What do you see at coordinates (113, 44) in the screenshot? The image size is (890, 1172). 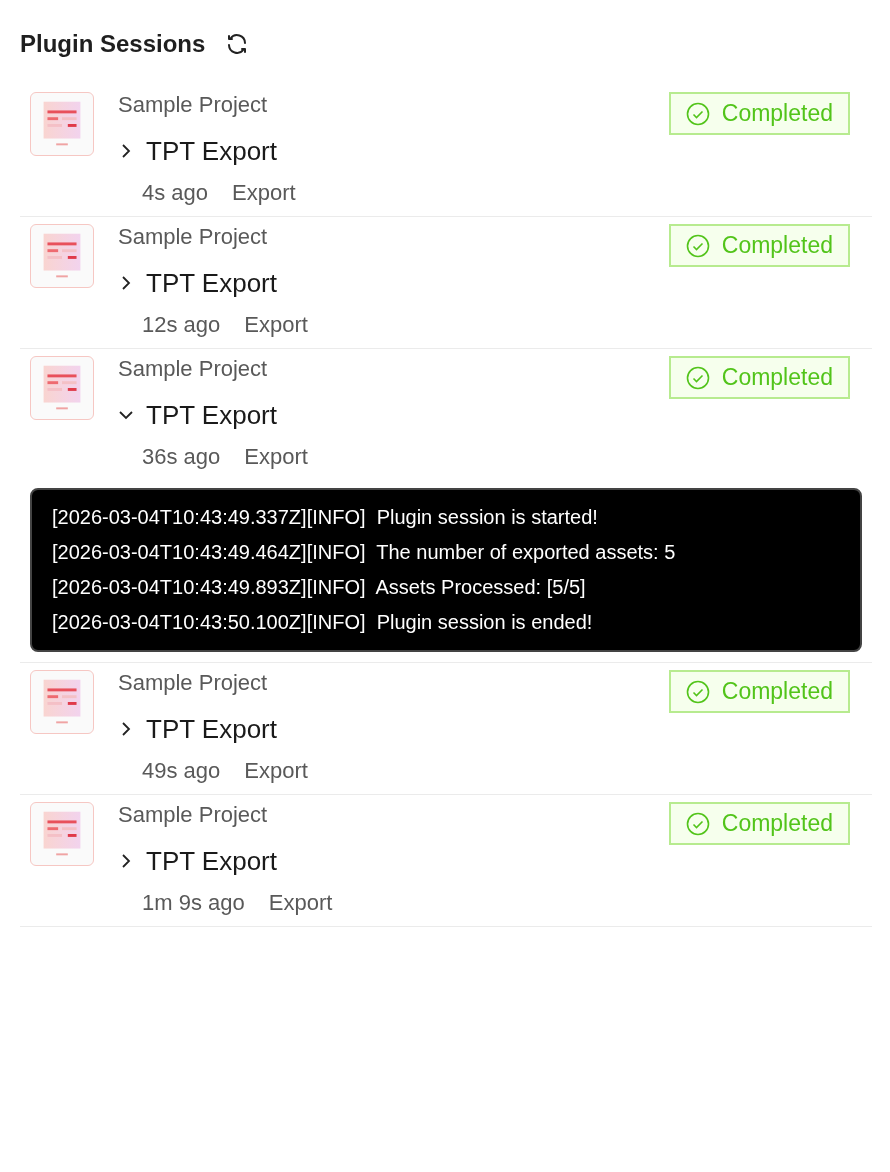 I see `page-title: Plugin Sessions` at bounding box center [113, 44].